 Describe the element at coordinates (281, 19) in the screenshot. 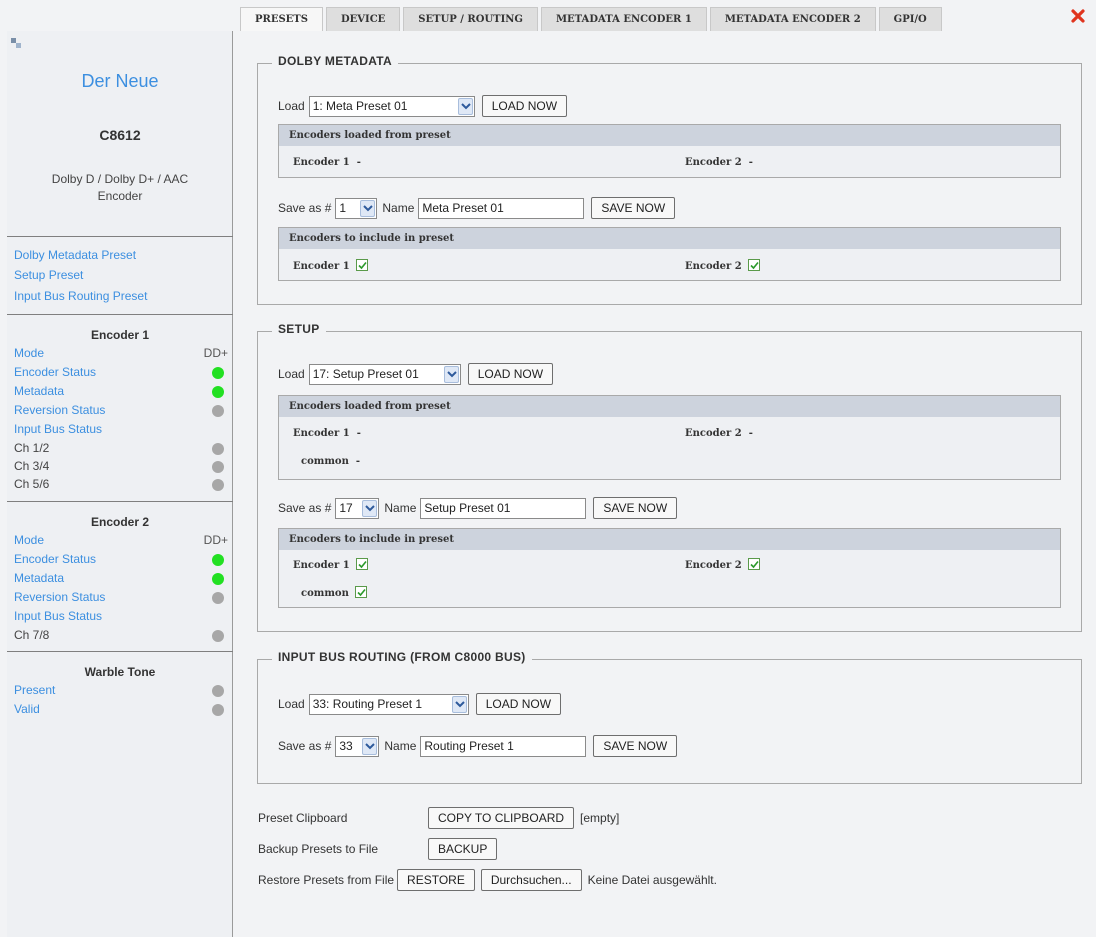

I see `tab-presets: PRESETS` at that location.